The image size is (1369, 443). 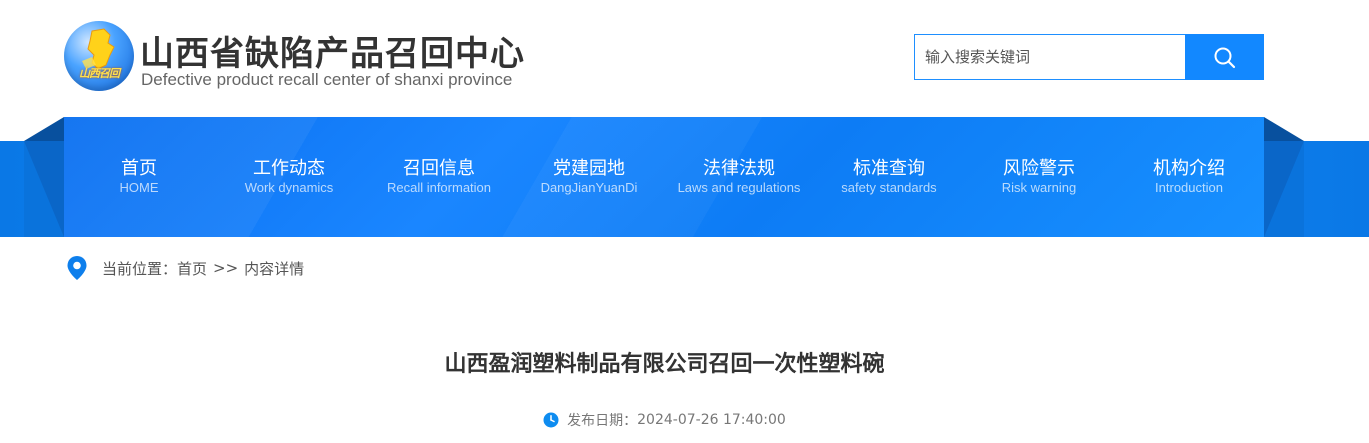 What do you see at coordinates (889, 168) in the screenshot?
I see `nav-item-label: 标准查询` at bounding box center [889, 168].